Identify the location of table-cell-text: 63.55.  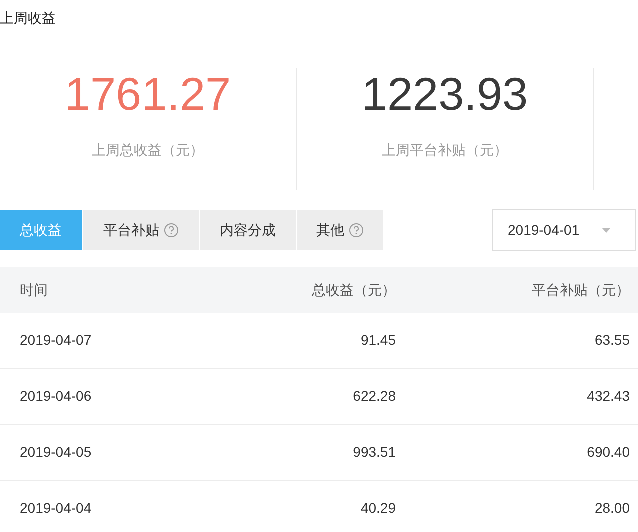
(612, 340).